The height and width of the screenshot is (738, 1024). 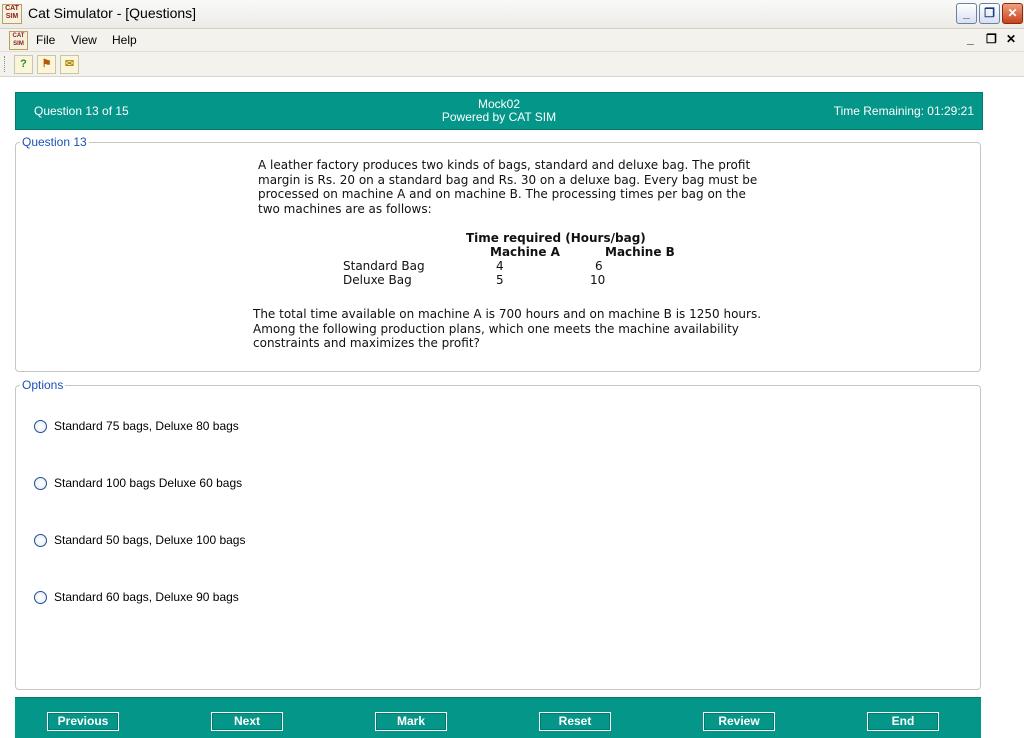 What do you see at coordinates (43, 385) in the screenshot?
I see `options-legend: Options` at bounding box center [43, 385].